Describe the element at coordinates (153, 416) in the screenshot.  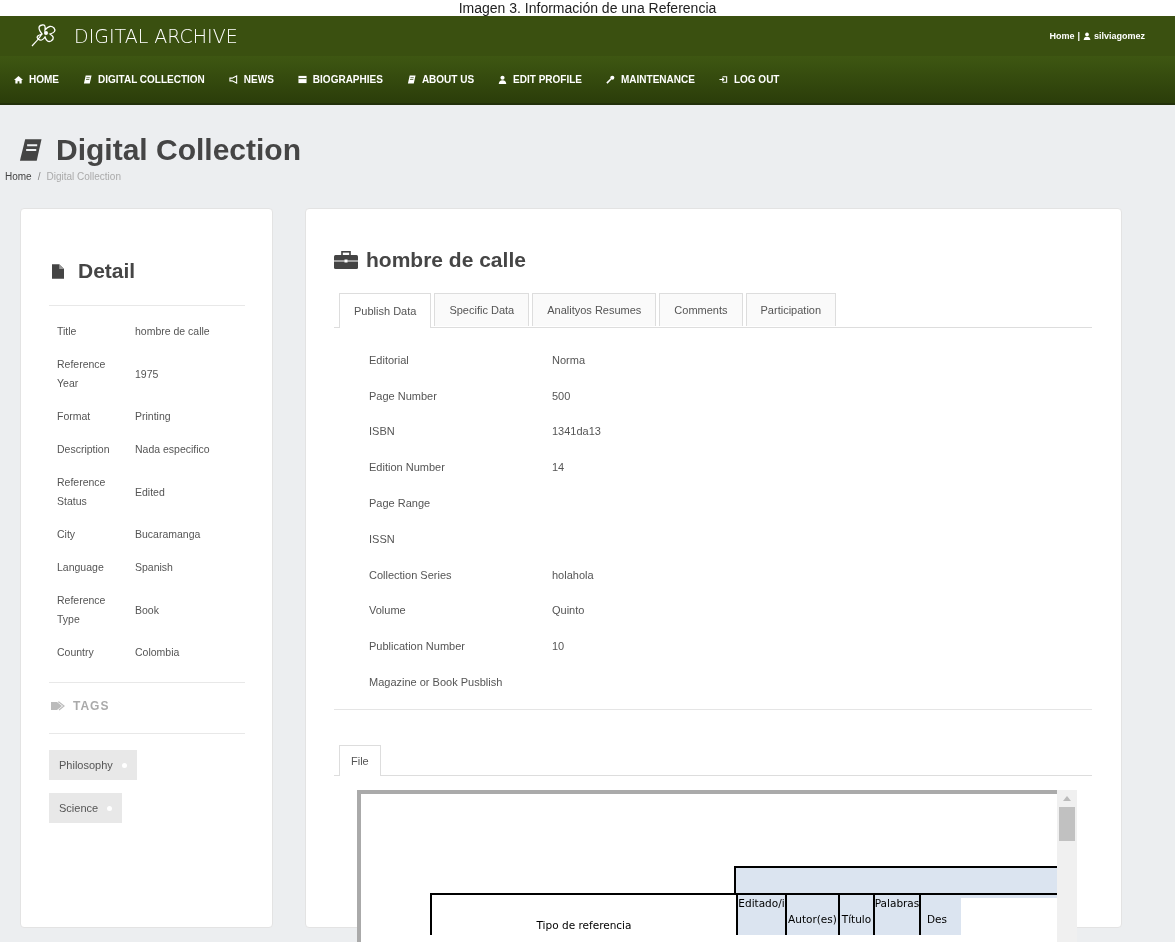
I see `field-value: Printing` at that location.